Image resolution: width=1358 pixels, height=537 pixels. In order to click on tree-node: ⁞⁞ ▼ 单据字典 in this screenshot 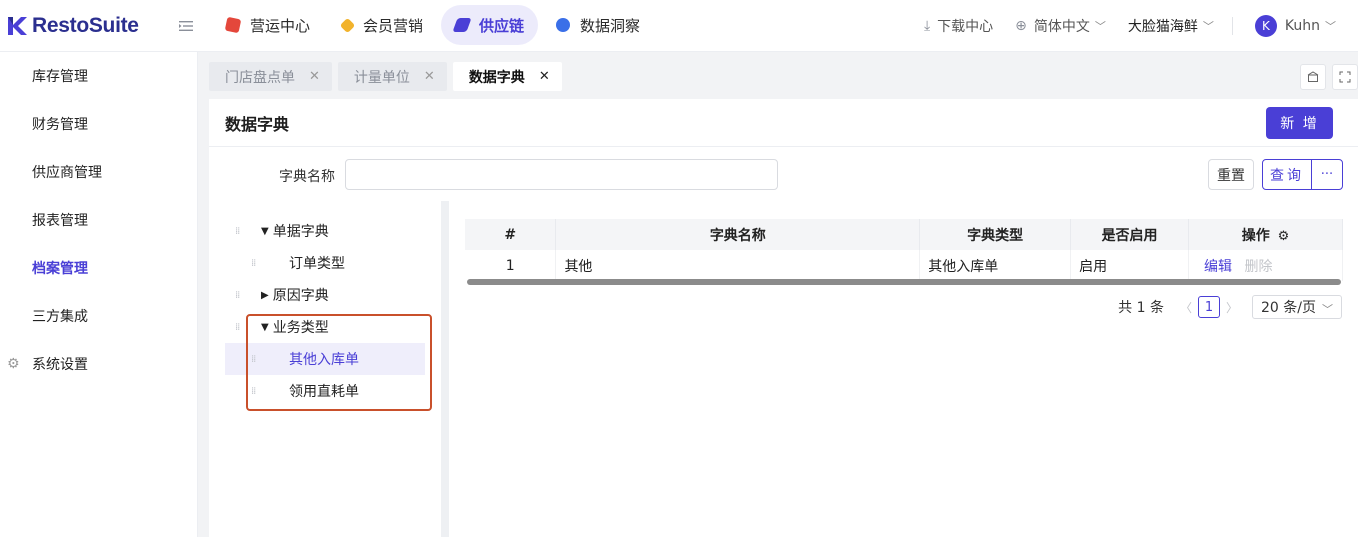, I will do `click(325, 231)`.